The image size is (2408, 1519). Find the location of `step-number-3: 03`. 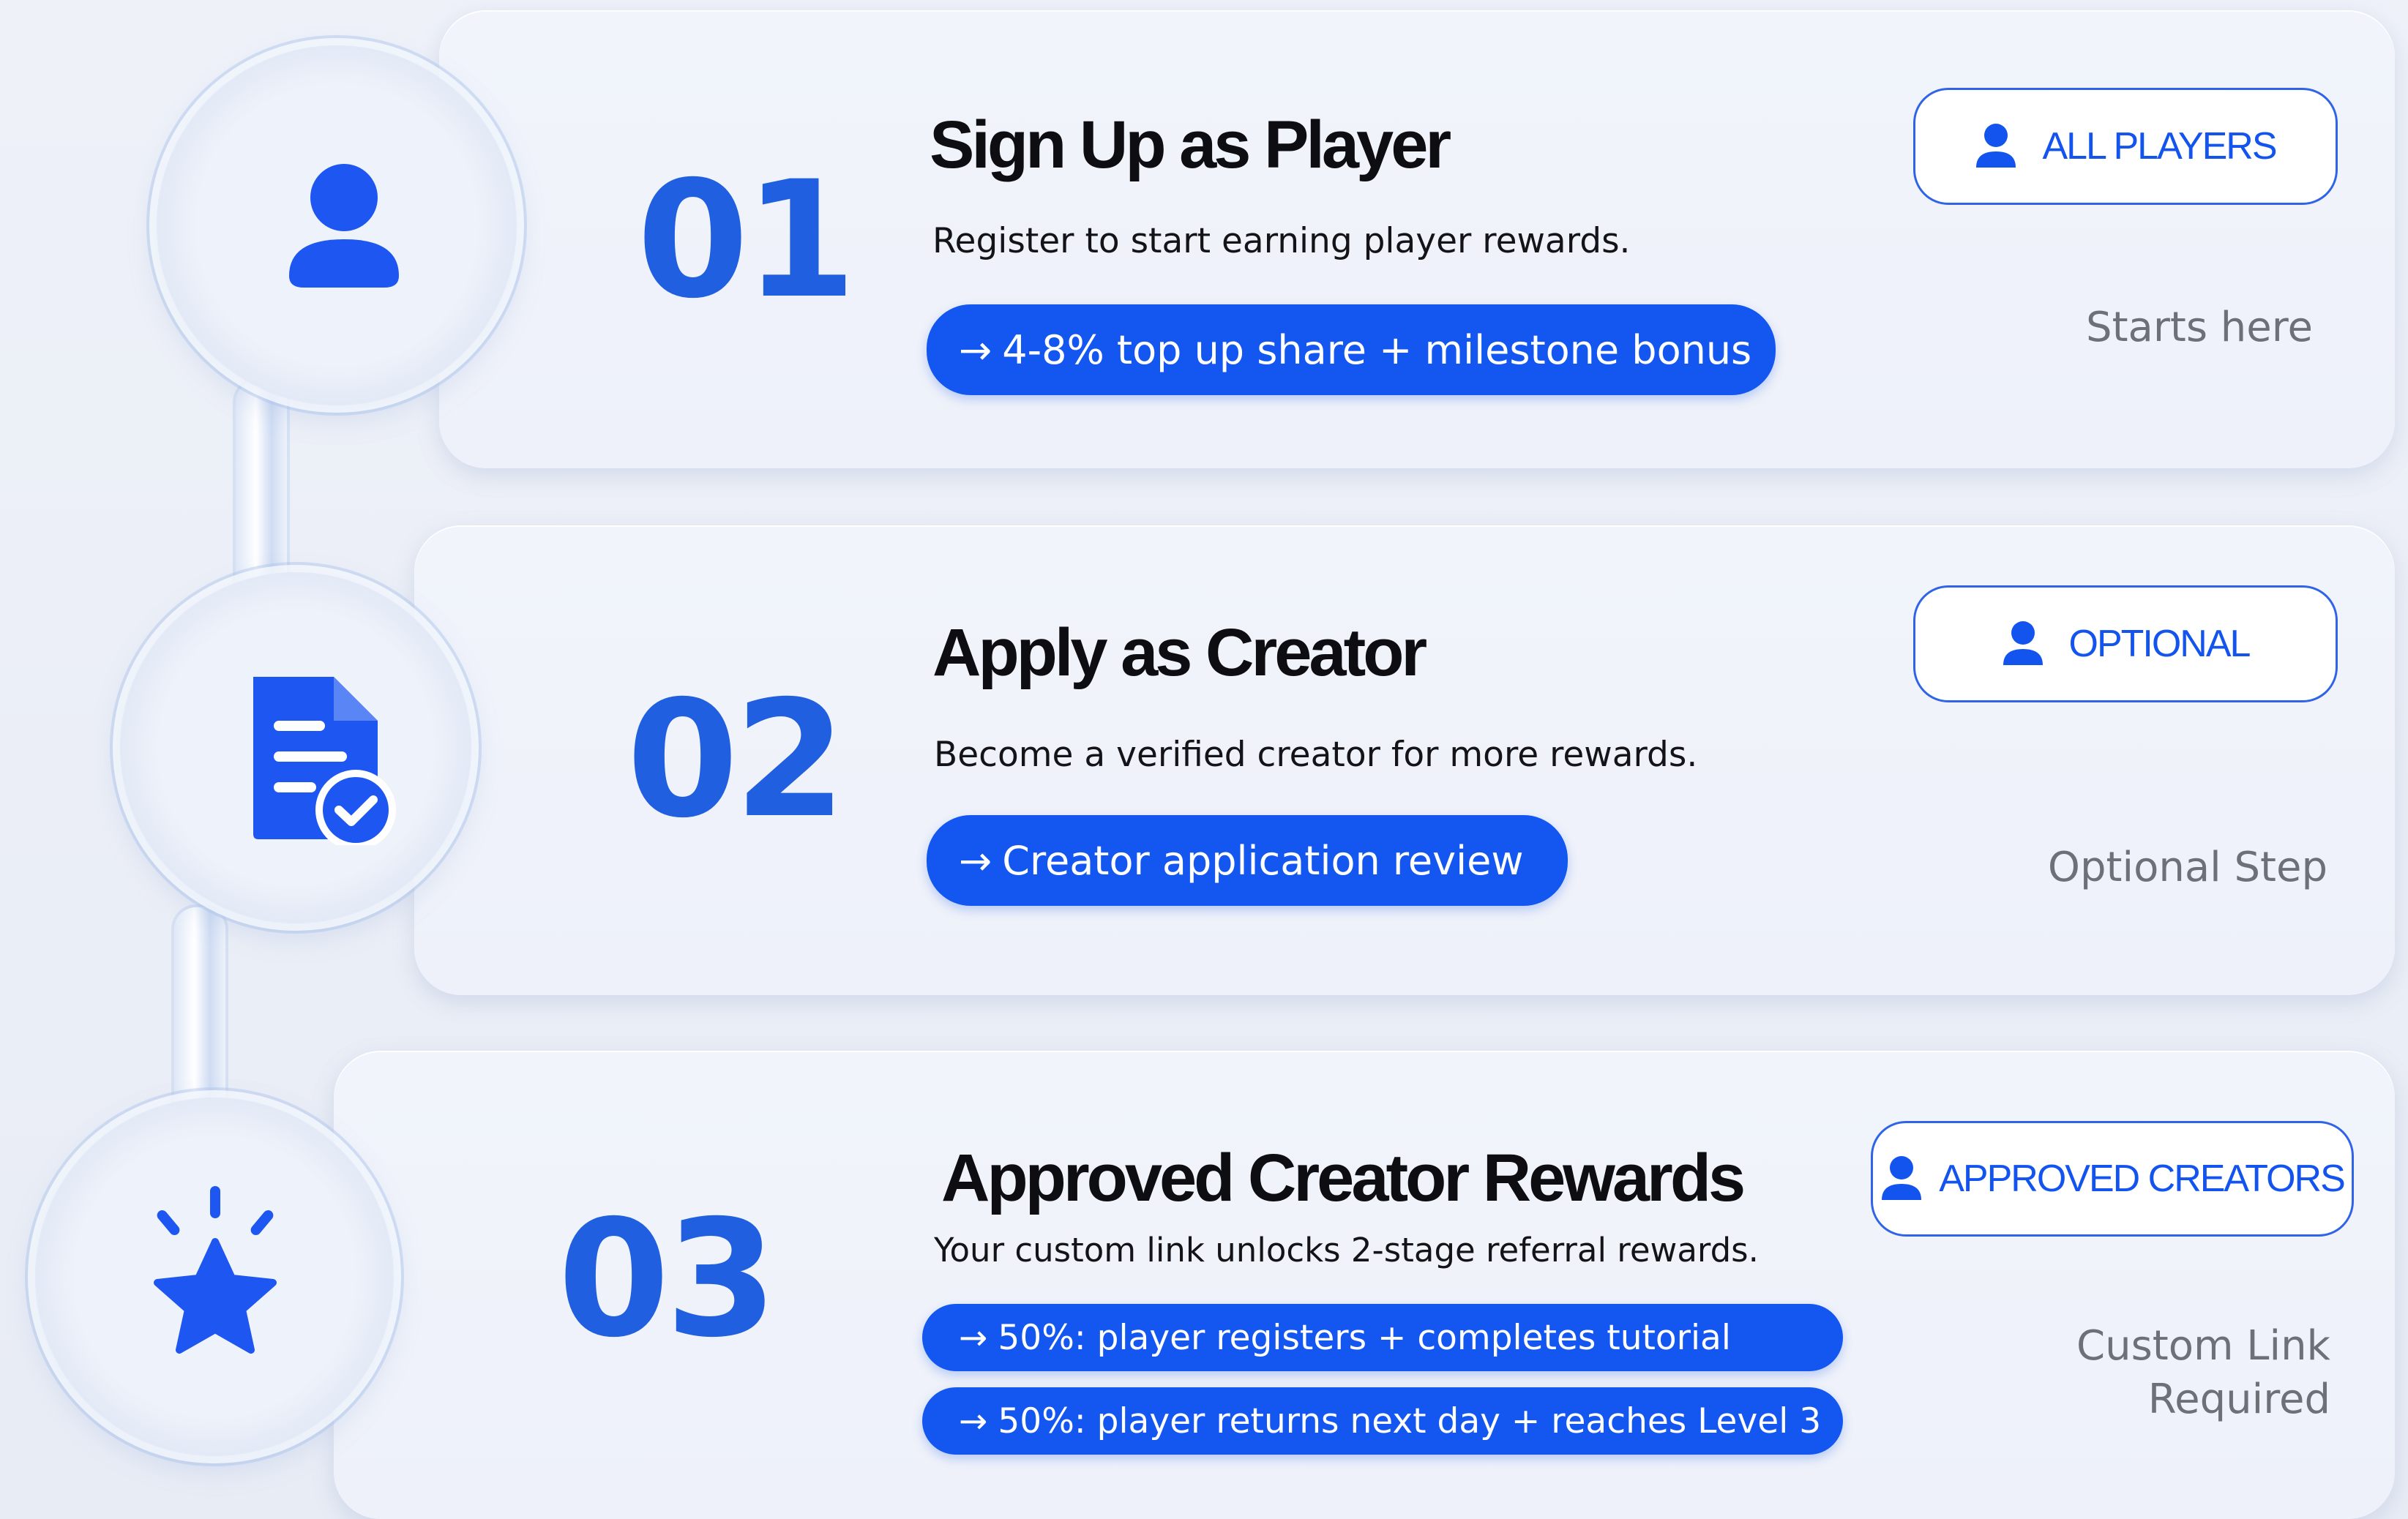

step-number-3: 03 is located at coordinates (667, 1279).